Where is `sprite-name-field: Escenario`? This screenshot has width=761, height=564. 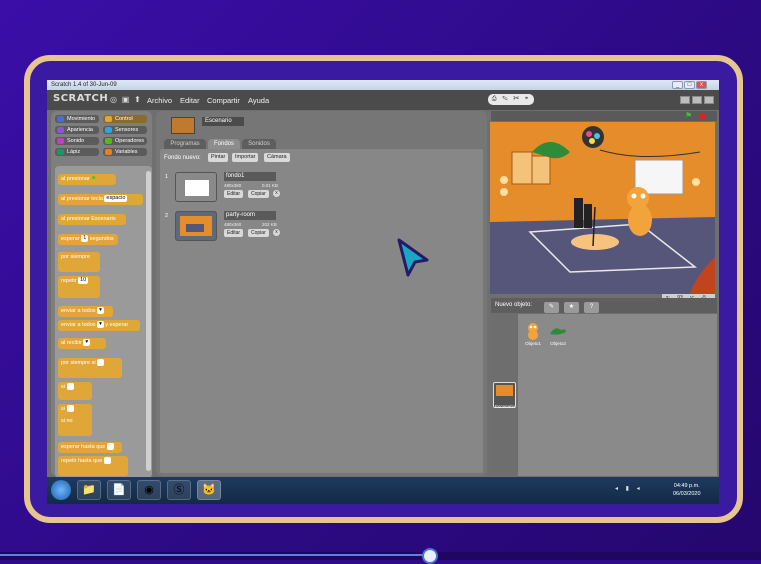 sprite-name-field: Escenario is located at coordinates (223, 121).